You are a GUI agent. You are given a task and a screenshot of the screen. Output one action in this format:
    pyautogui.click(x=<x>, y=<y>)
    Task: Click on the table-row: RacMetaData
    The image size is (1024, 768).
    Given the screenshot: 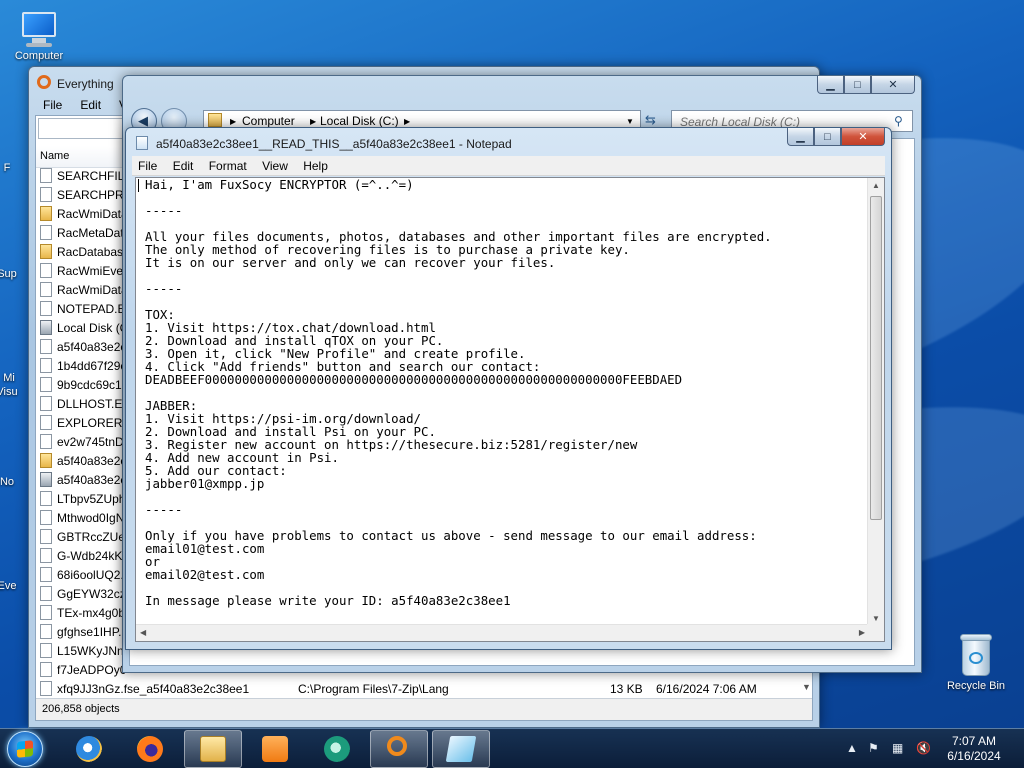 What is the action you would take?
    pyautogui.click(x=85, y=232)
    